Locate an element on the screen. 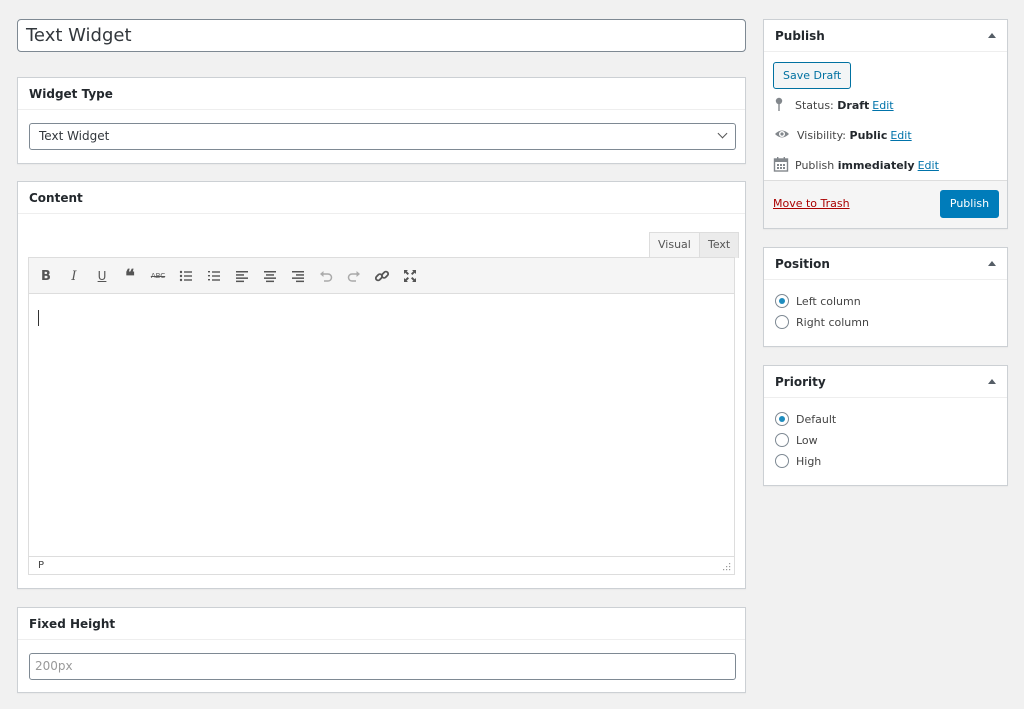  pin-icon is located at coordinates (779, 104).